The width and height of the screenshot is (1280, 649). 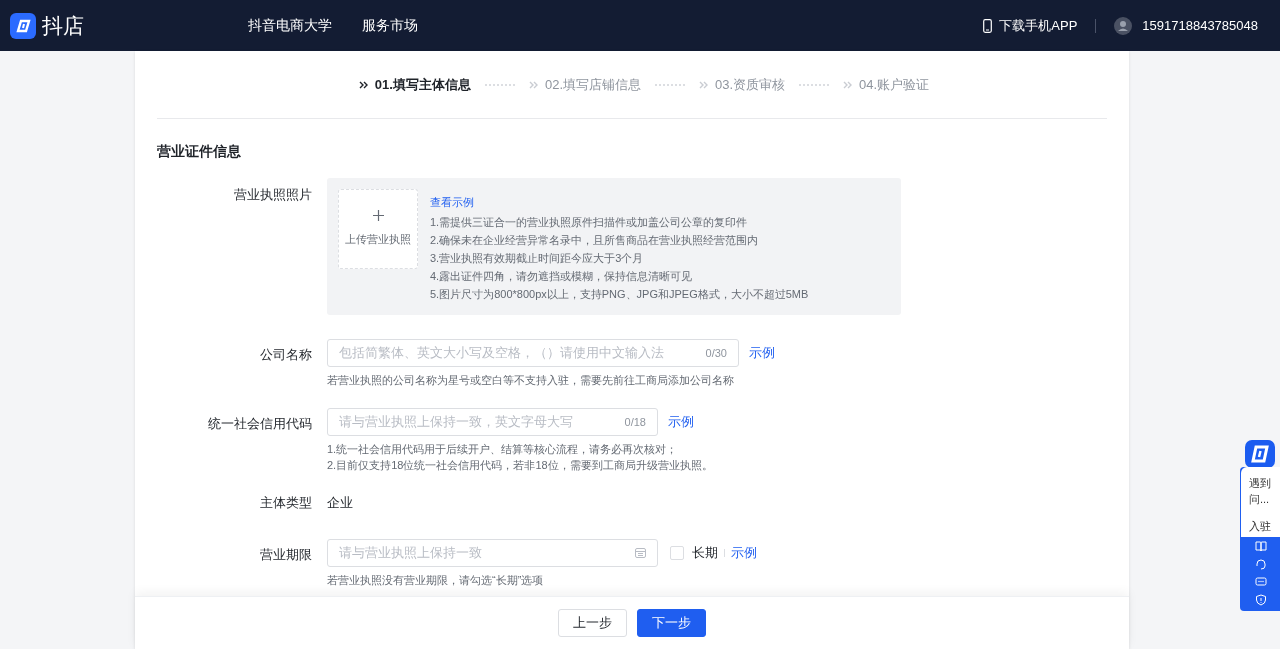 I want to click on note-text: 4.露出证件四角，请勿遮挡或模糊，保持信息清晰可见, so click(x=562, y=276).